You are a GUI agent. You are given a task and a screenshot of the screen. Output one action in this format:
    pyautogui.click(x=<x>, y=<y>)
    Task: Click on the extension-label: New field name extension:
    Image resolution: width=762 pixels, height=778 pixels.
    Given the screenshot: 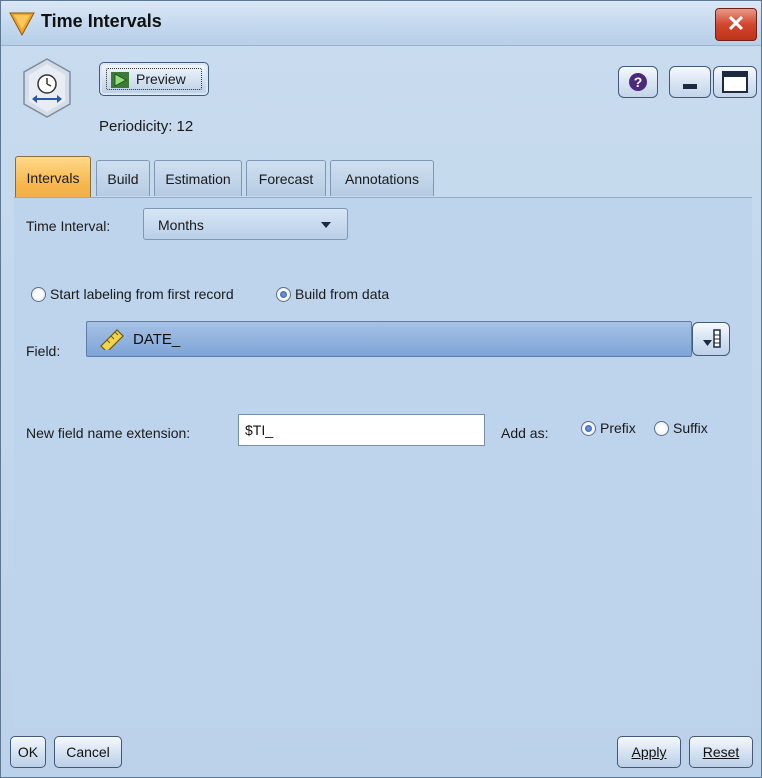 What is the action you would take?
    pyautogui.click(x=108, y=433)
    